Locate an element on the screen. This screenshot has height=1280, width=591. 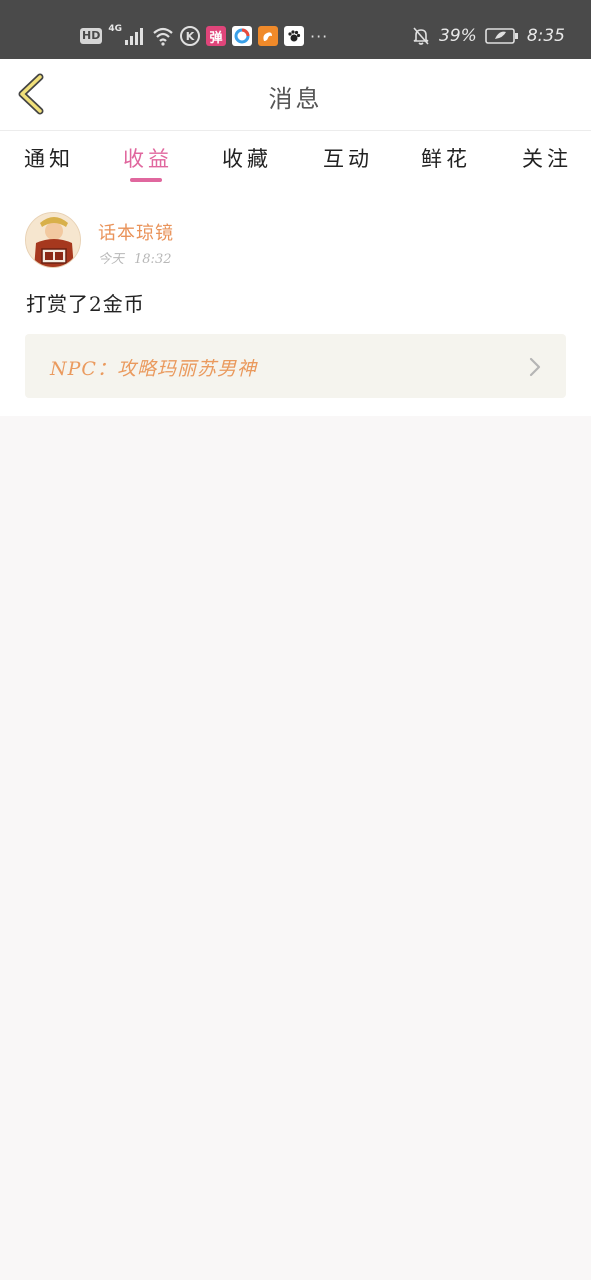
tab-favorites: 收藏 is located at coordinates (247, 158).